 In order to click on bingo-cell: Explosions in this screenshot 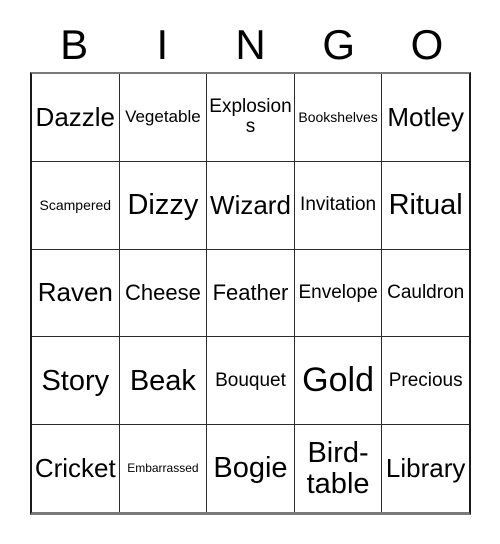, I will do `click(251, 117)`.